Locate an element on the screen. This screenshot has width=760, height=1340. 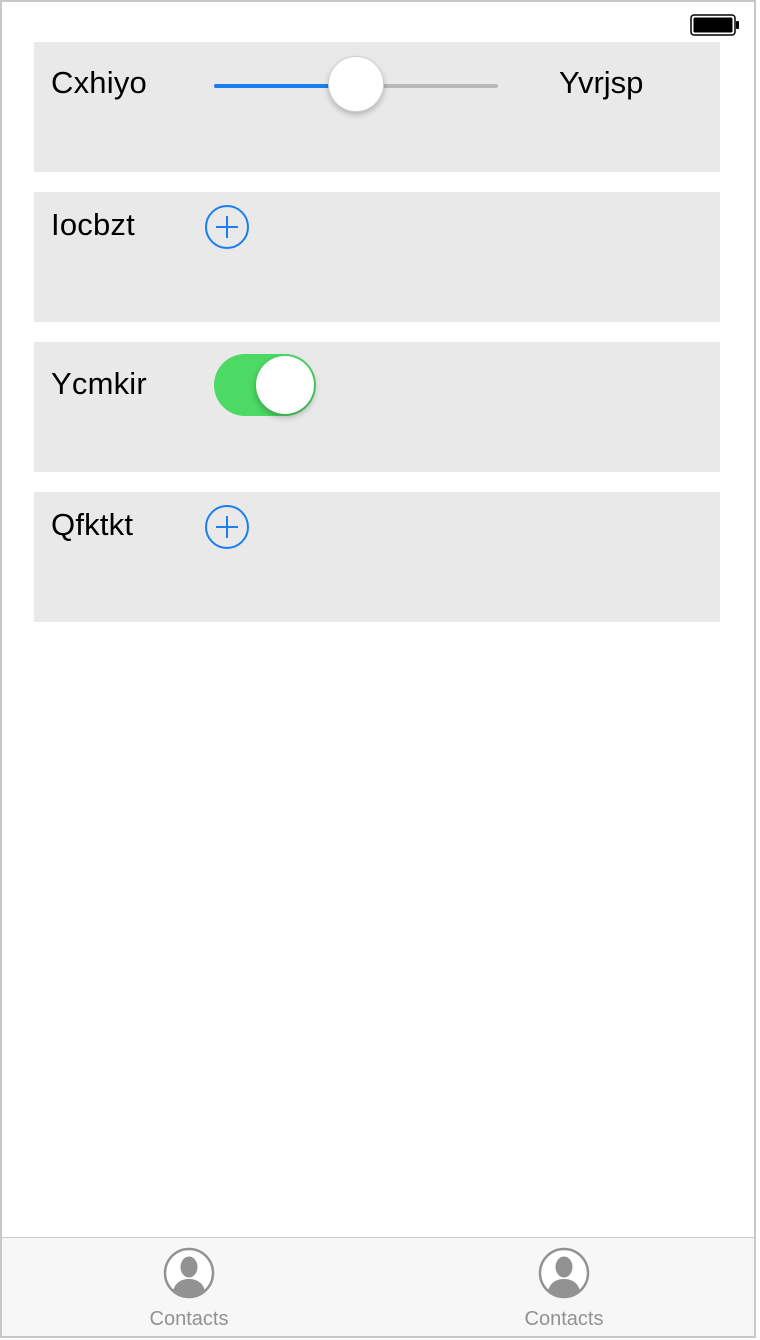
add-row-label: Qfktkt is located at coordinates (92, 524).